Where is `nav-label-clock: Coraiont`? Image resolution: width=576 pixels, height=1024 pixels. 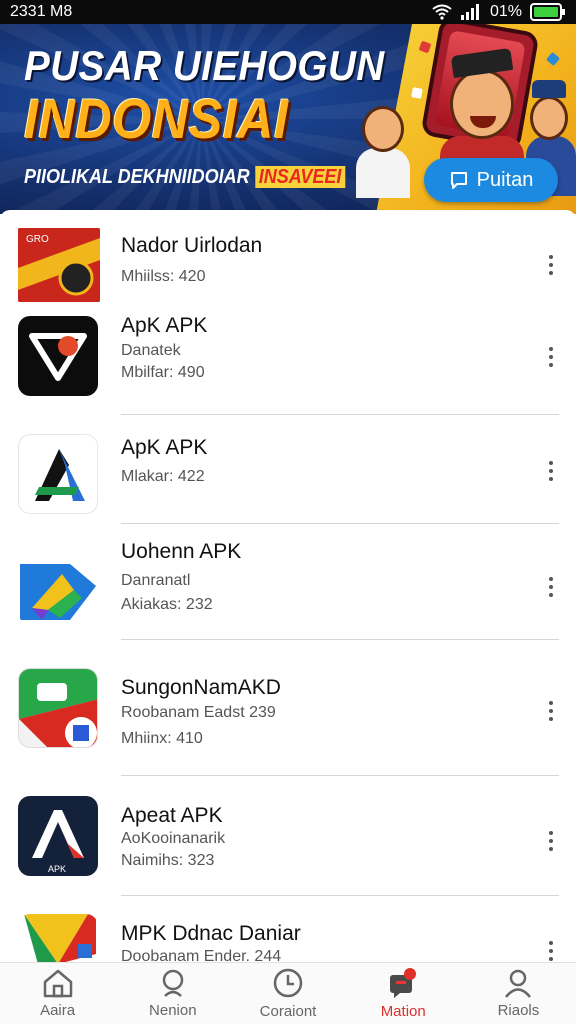 nav-label-clock: Coraiont is located at coordinates (288, 1011).